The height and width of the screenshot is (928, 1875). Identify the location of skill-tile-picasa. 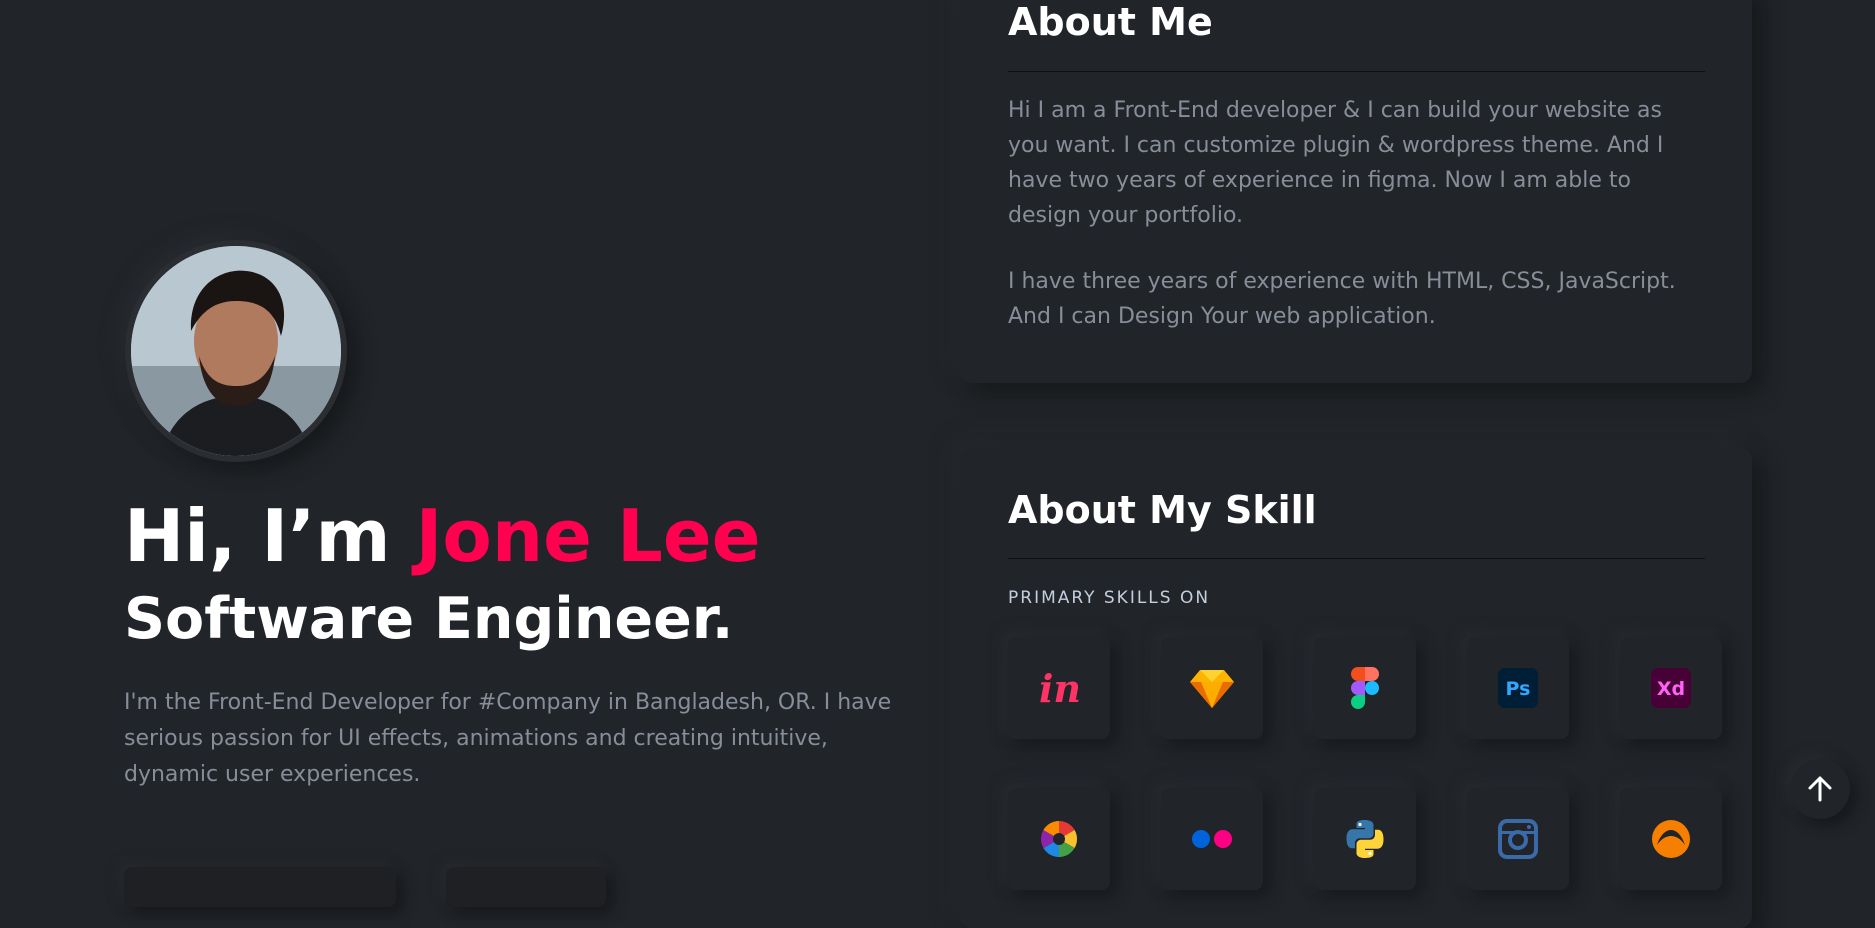
(1059, 839).